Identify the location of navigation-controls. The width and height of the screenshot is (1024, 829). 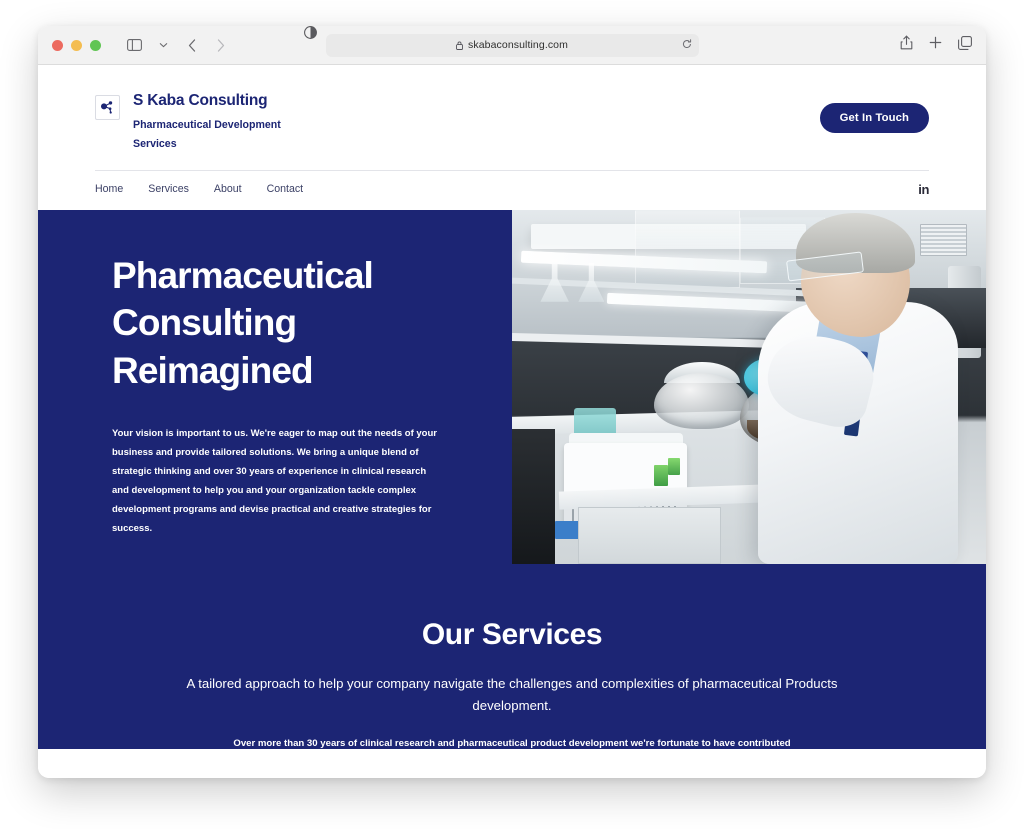
(177, 45).